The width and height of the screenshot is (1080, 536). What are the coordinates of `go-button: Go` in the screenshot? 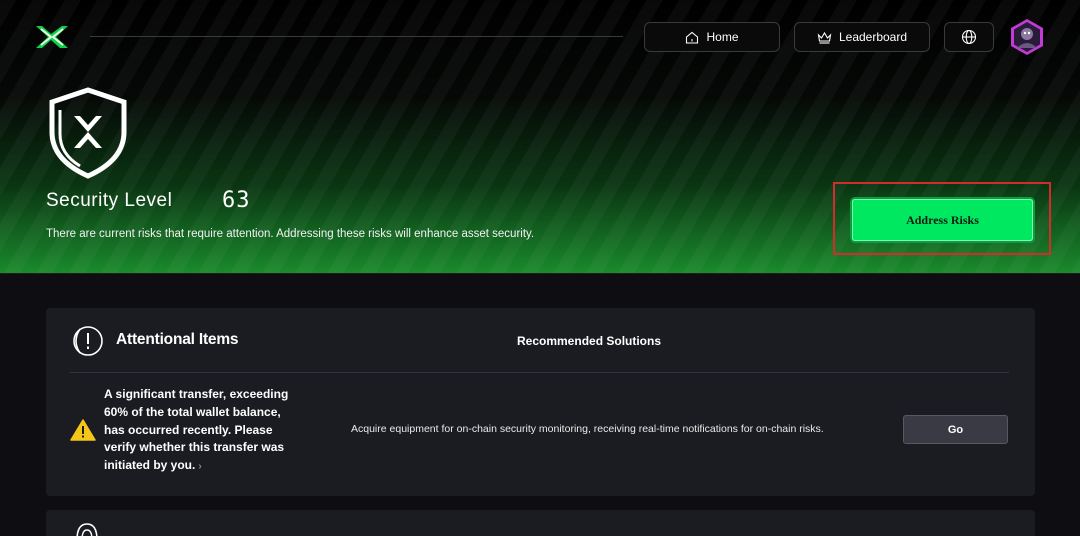 It's located at (955, 429).